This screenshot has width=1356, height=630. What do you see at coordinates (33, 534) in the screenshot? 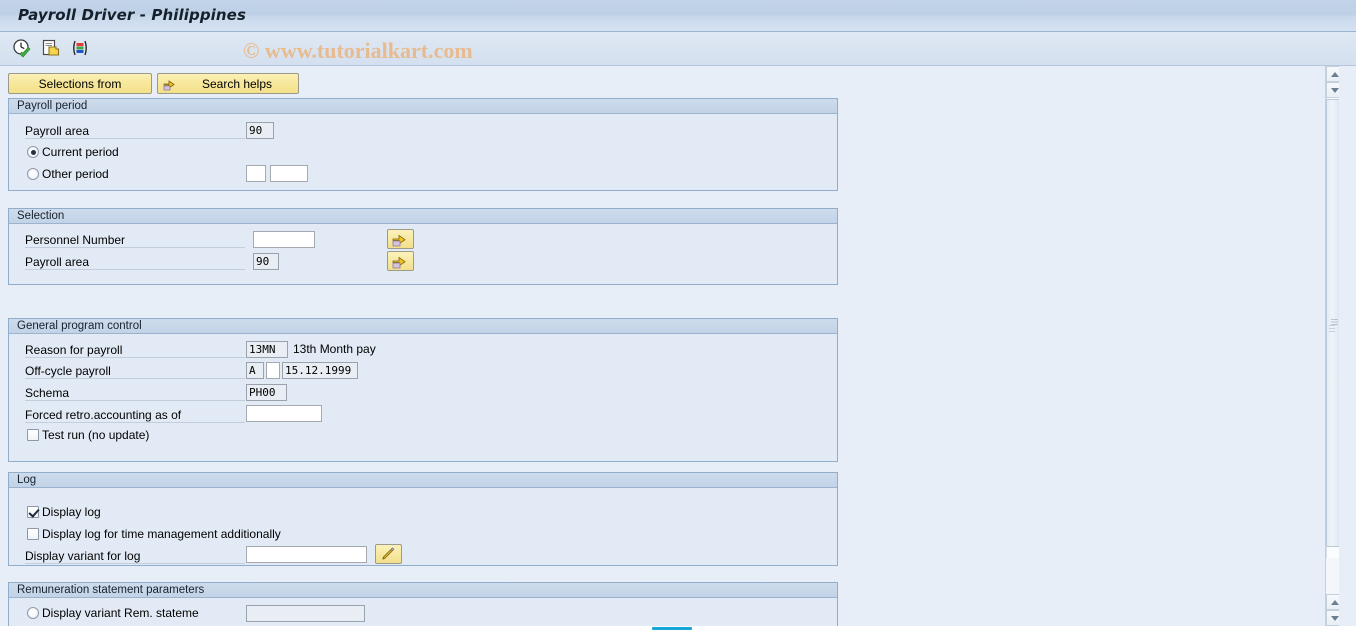
I see `display-log-time-management-checkbox` at bounding box center [33, 534].